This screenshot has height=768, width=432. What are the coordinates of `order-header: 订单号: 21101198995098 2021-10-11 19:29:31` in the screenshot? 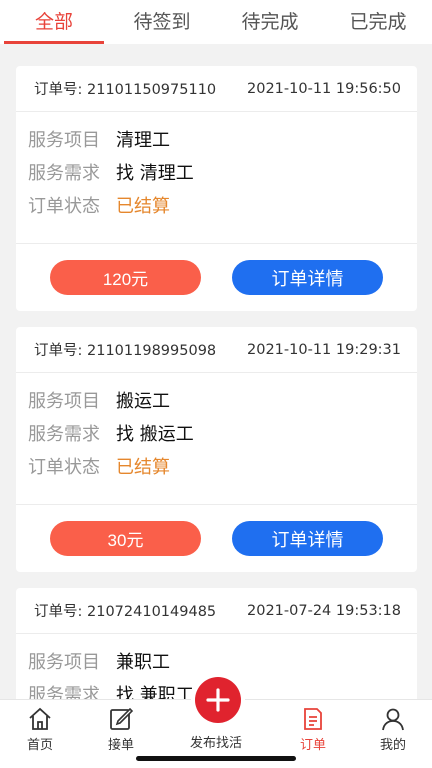 It's located at (216, 350).